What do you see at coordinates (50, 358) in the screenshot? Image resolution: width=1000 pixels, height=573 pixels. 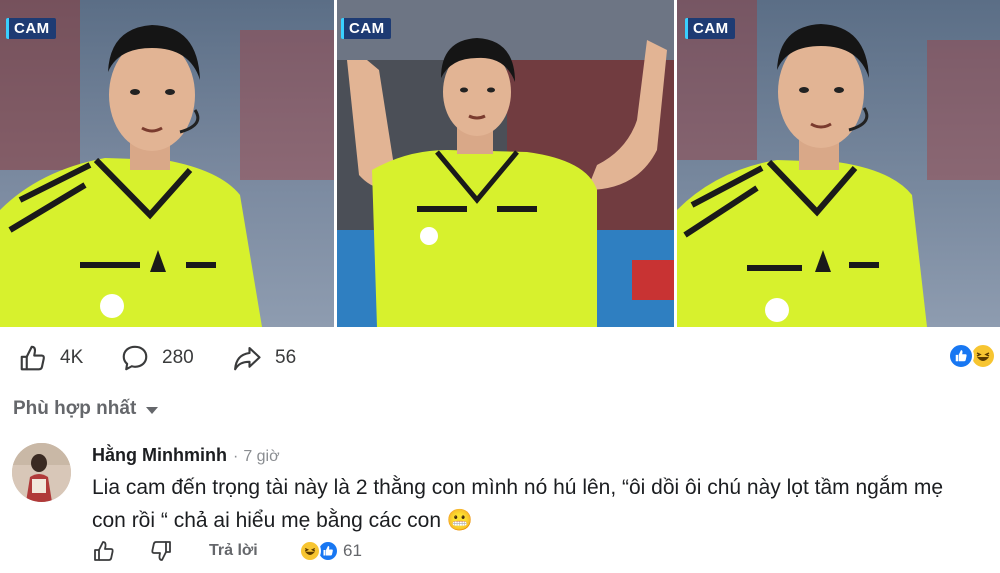 I see `like-button: 4K` at bounding box center [50, 358].